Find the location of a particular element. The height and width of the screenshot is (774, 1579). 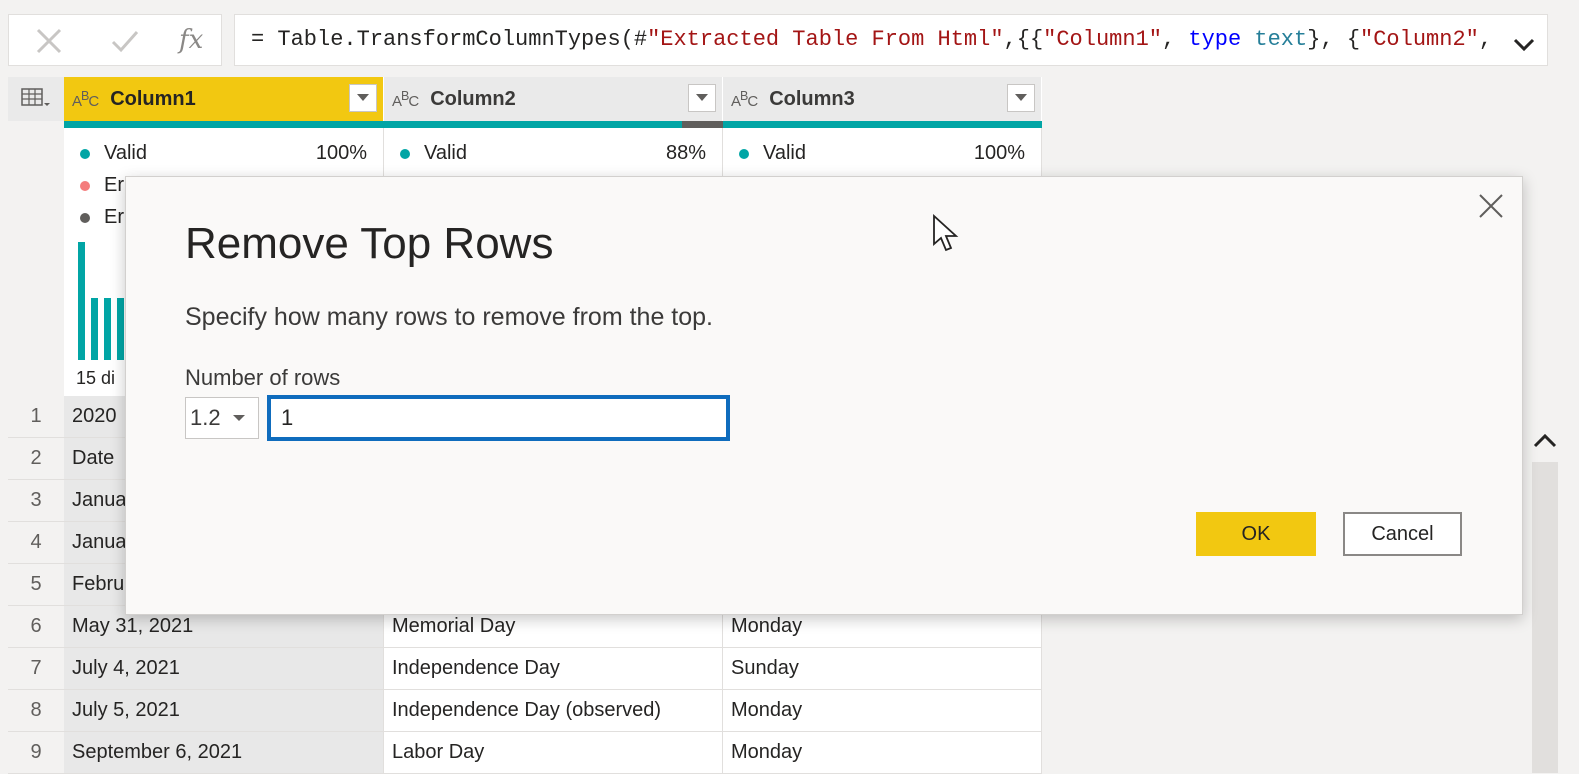

table-cell: September 6, 2021 is located at coordinates (224, 753).